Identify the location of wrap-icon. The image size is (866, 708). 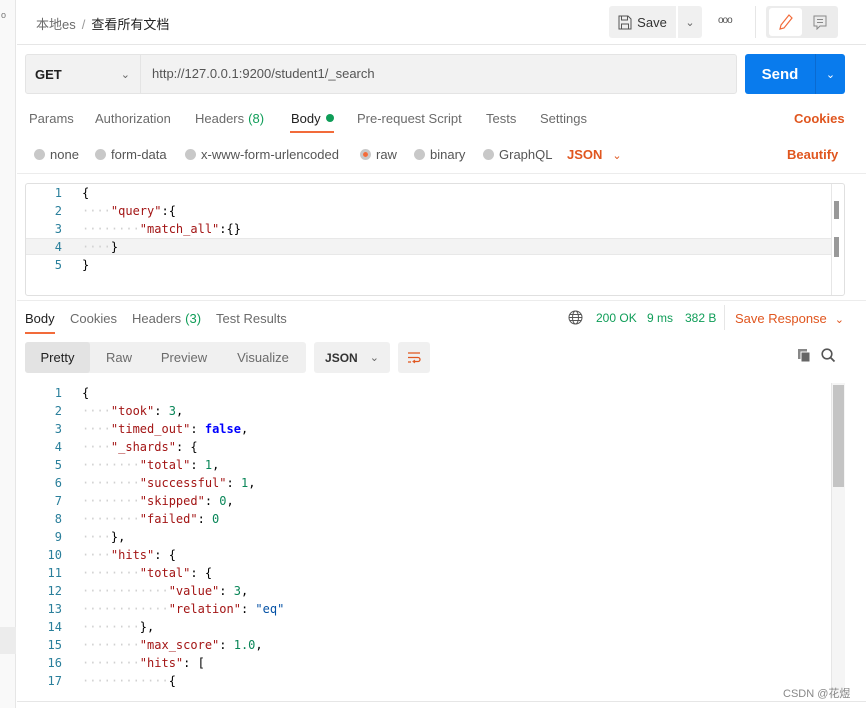
(414, 358).